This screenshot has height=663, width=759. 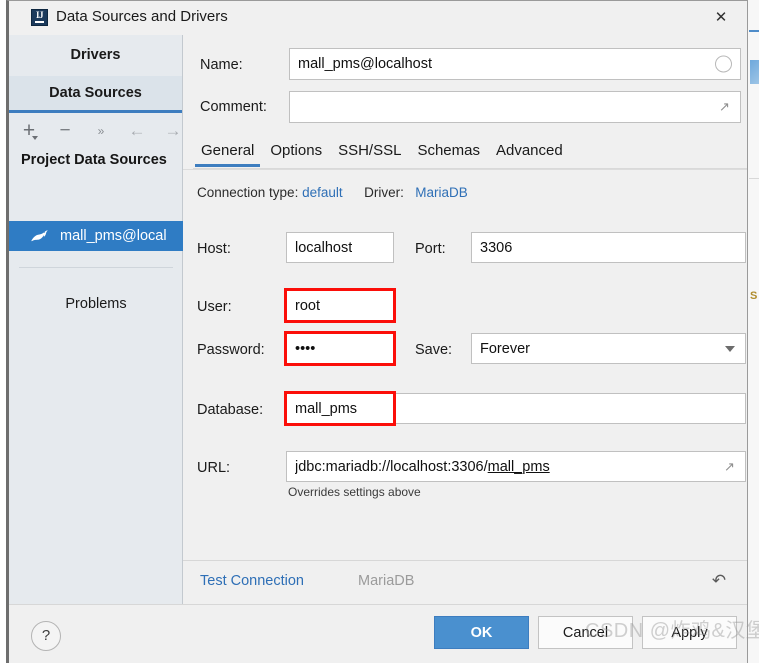 I want to click on action-bar: Test Connection MariaDB ↶, so click(x=465, y=582).